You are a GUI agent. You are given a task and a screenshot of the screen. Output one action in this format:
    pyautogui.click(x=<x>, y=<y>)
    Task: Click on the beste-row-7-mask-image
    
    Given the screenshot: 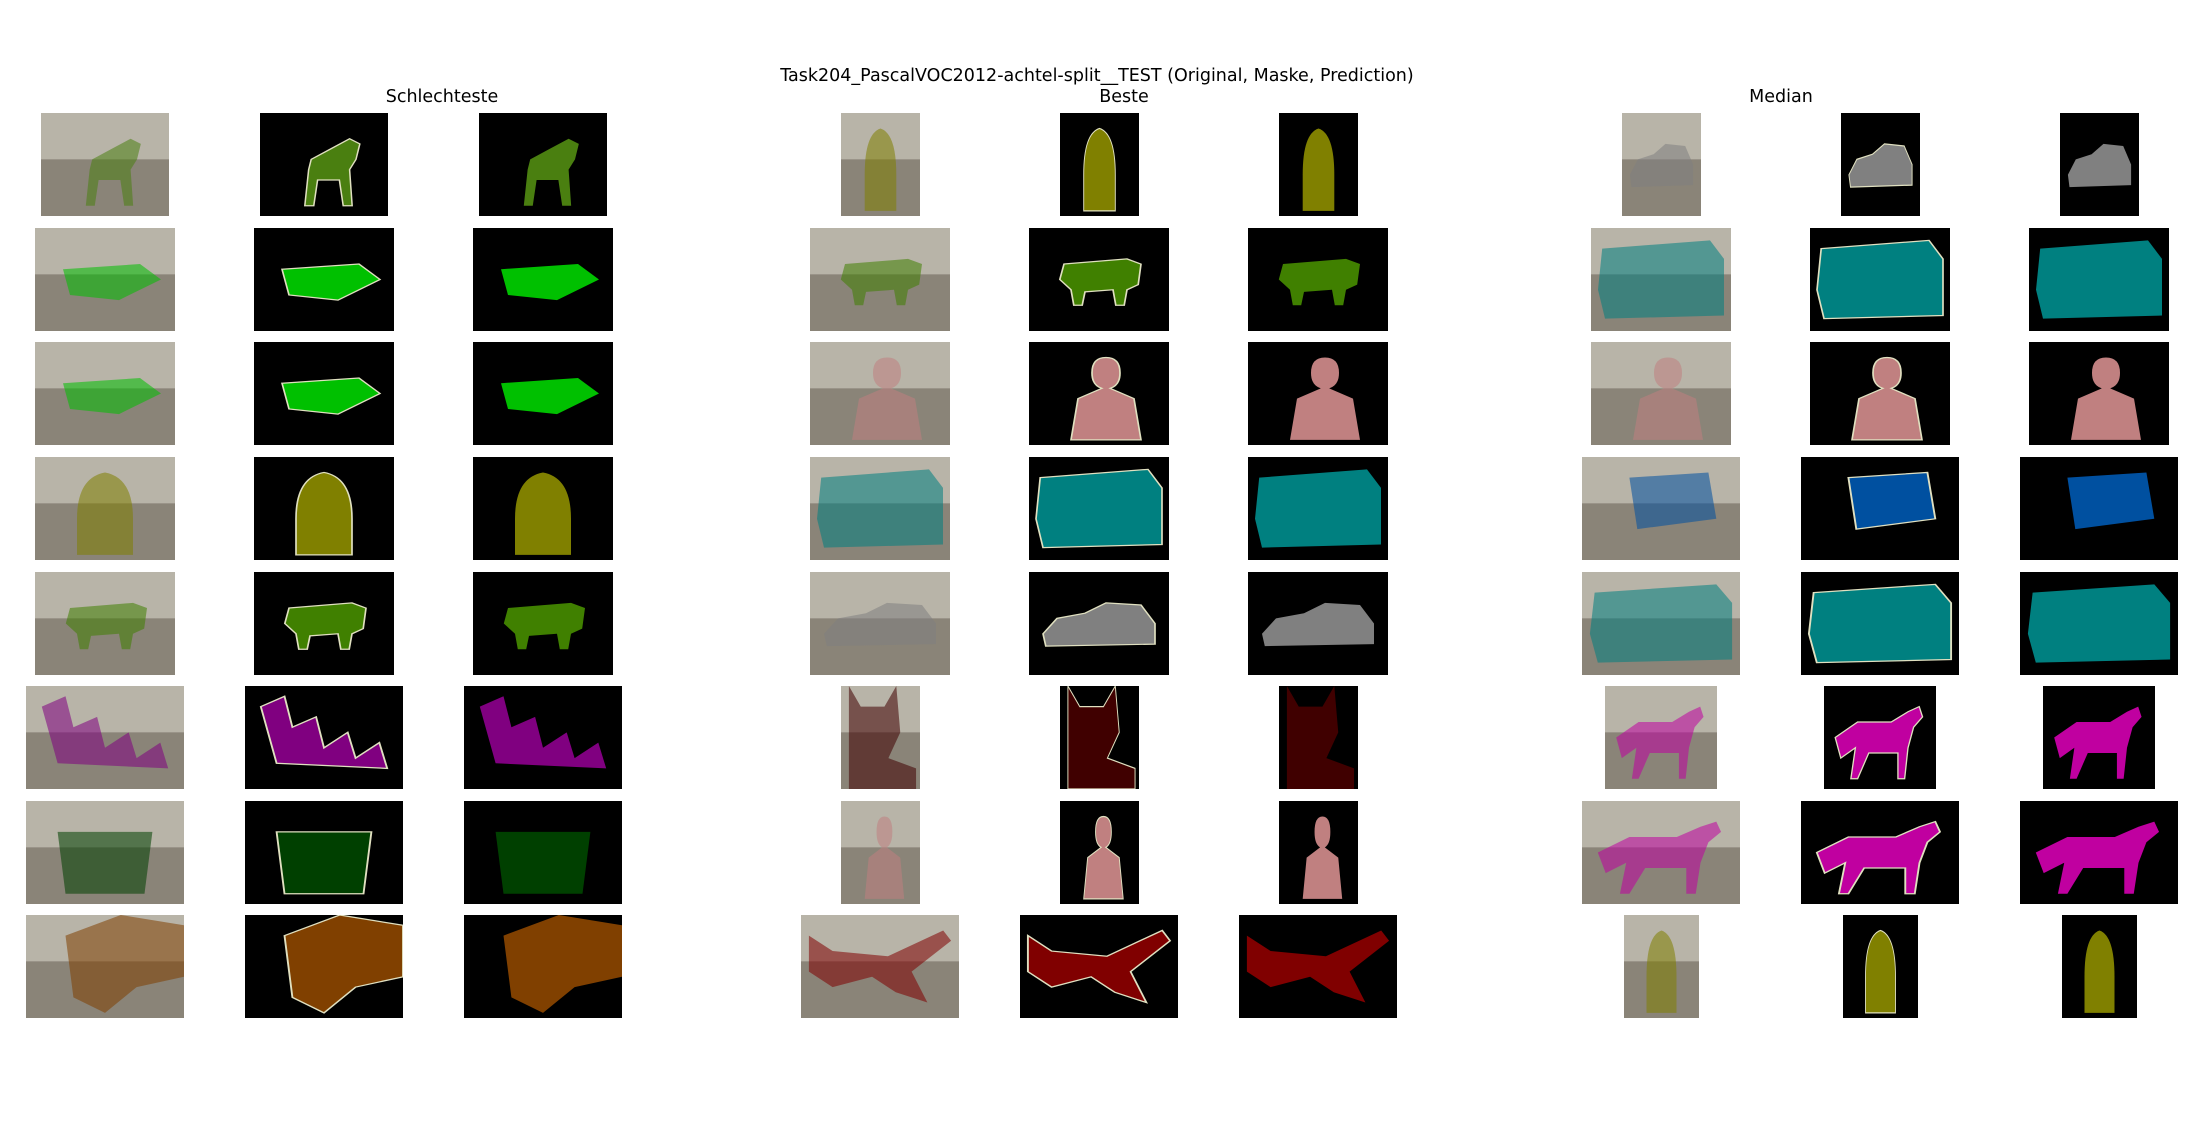 What is the action you would take?
    pyautogui.click(x=1099, y=852)
    